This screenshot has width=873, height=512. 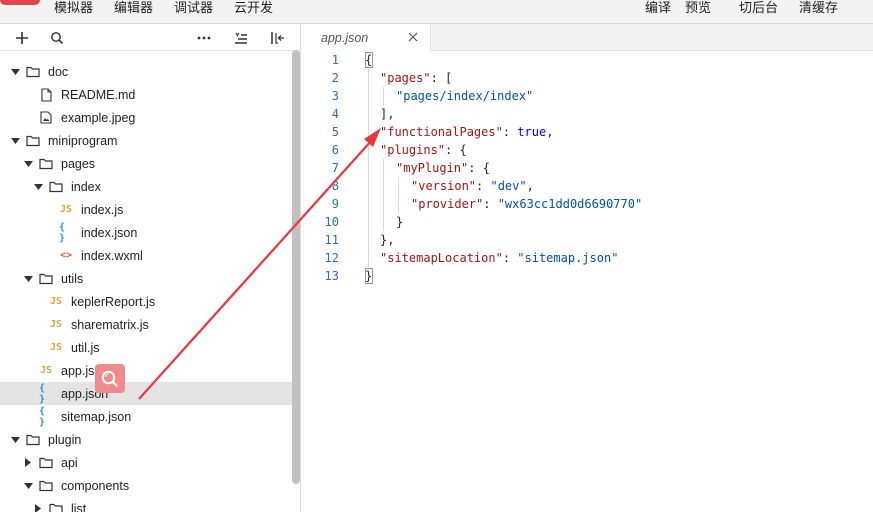 I want to click on tree-item-label: miniprogram, so click(x=83, y=140).